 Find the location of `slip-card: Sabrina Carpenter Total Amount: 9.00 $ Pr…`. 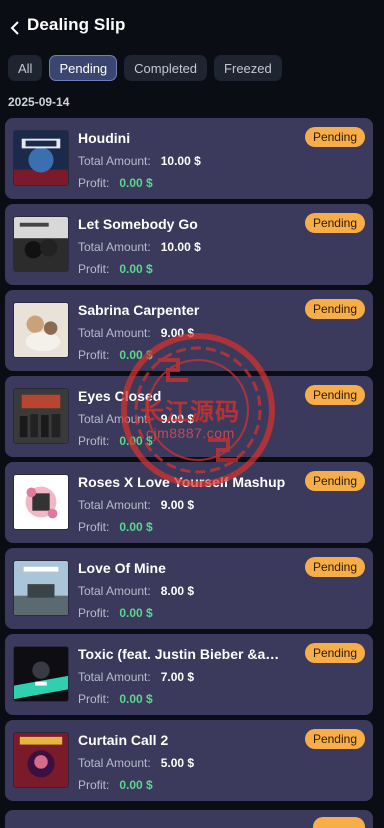

slip-card: Sabrina Carpenter Total Amount: 9.00 $ Pr… is located at coordinates (189, 330).